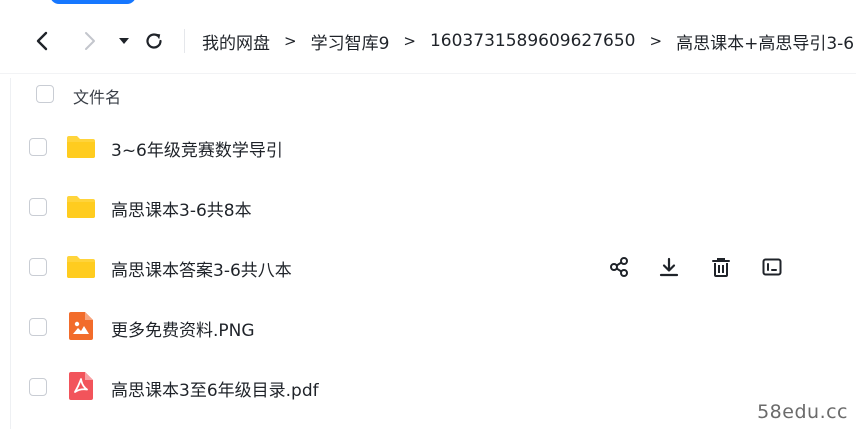 The image size is (856, 429). What do you see at coordinates (765, 41) in the screenshot?
I see `breadcrumb-item-current: 高思课本+高思导引3-6` at bounding box center [765, 41].